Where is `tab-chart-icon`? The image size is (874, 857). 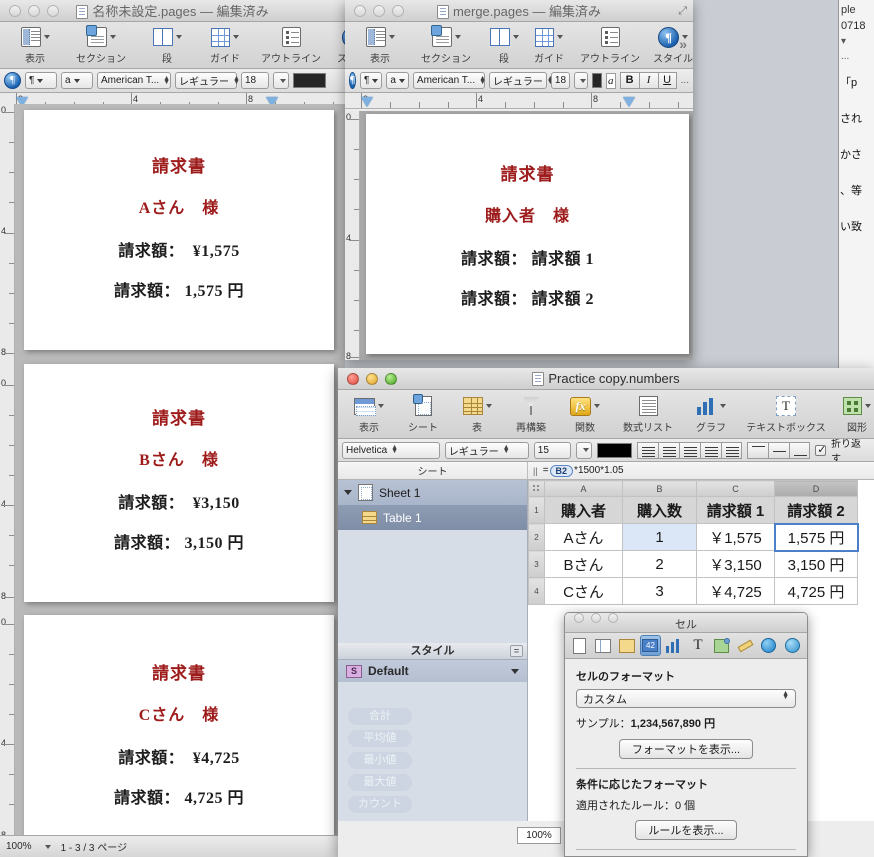 tab-chart-icon is located at coordinates (674, 645).